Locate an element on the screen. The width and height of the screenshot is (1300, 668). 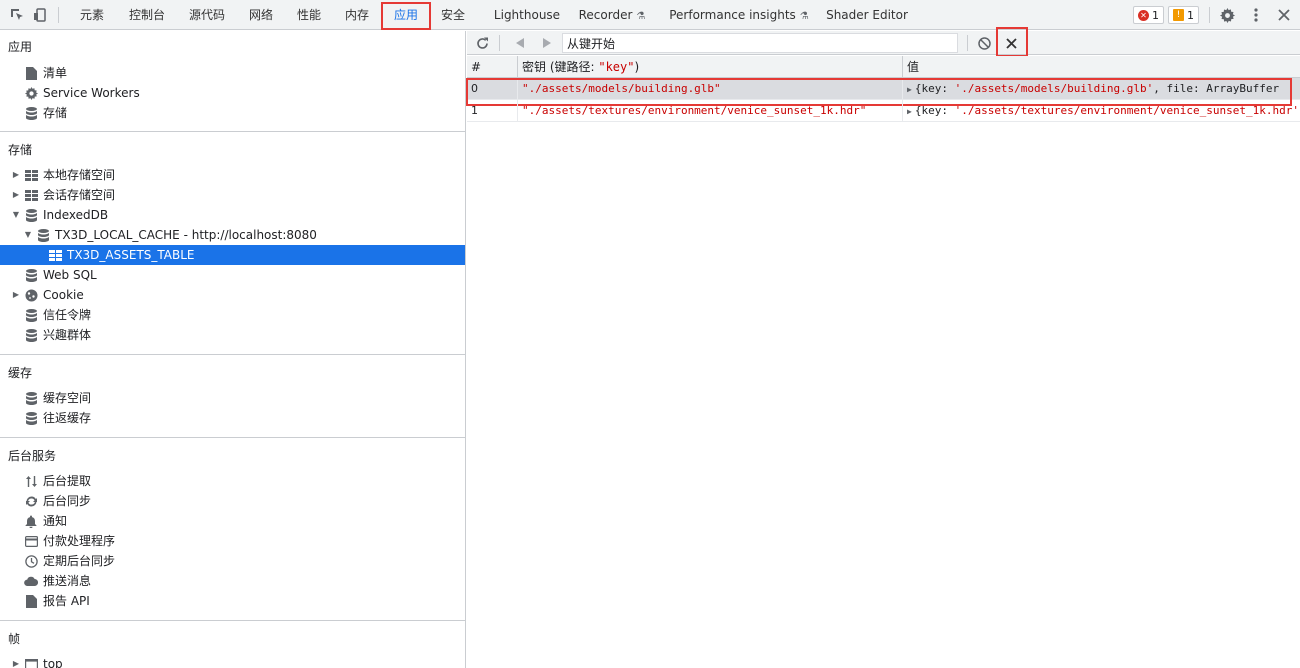
sidebar-item-notifications: 通知 is located at coordinates (232, 521).